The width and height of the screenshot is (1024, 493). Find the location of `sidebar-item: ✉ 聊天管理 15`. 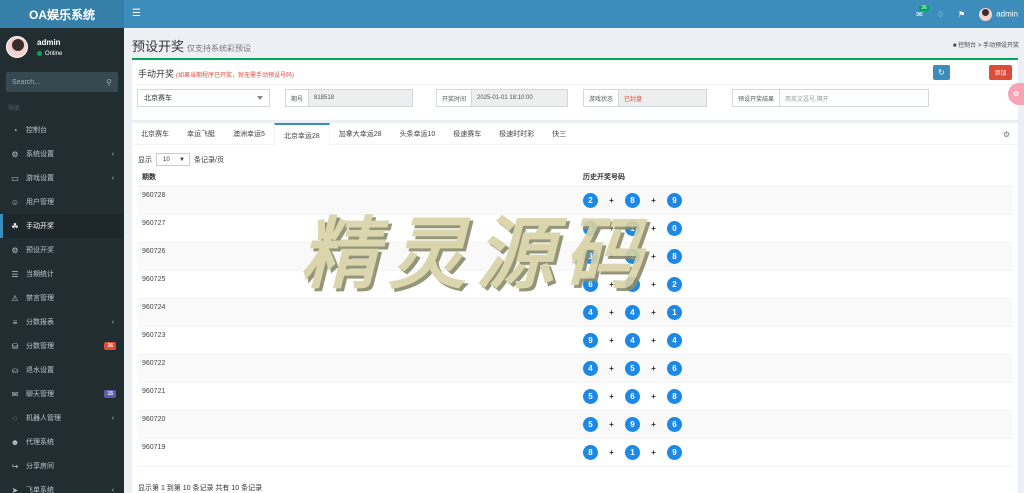

sidebar-item: ✉ 聊天管理 15 is located at coordinates (62, 394).